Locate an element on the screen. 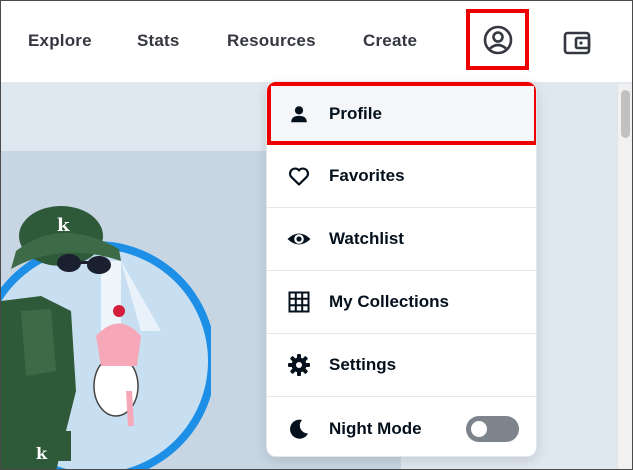 The height and width of the screenshot is (470, 633). gear-icon is located at coordinates (299, 365).